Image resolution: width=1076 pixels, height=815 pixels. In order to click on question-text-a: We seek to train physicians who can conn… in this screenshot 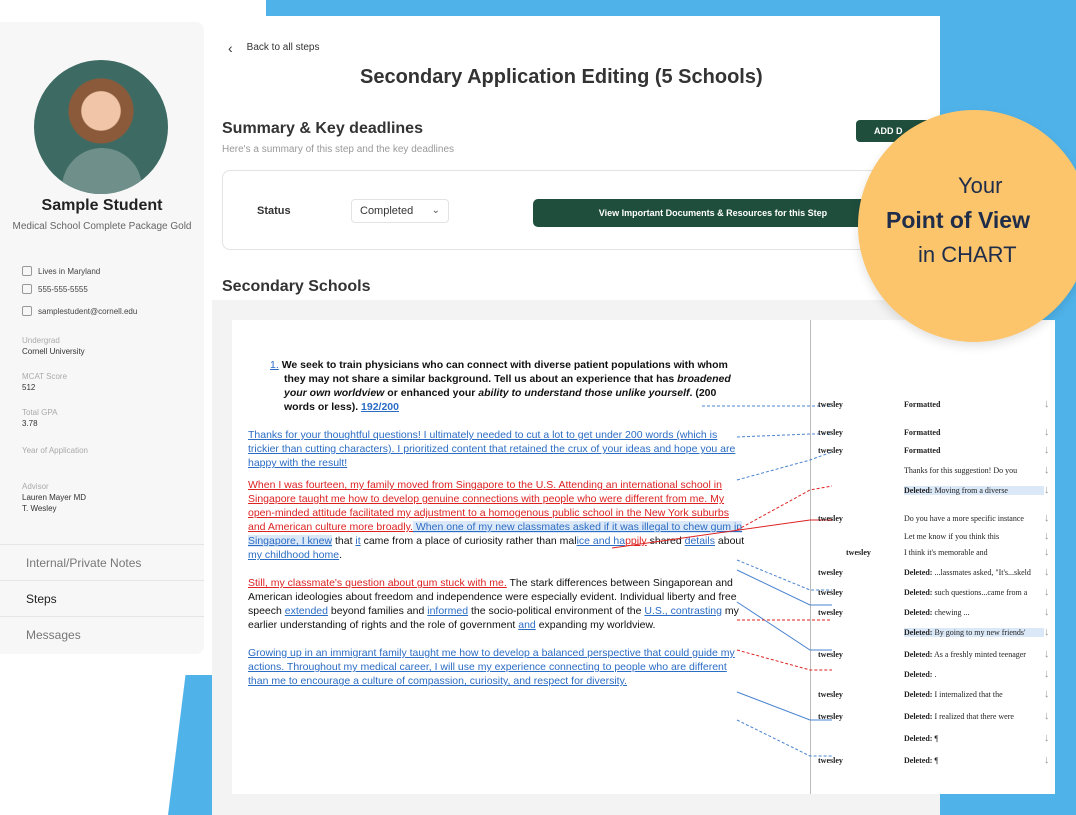, I will do `click(504, 372)`.